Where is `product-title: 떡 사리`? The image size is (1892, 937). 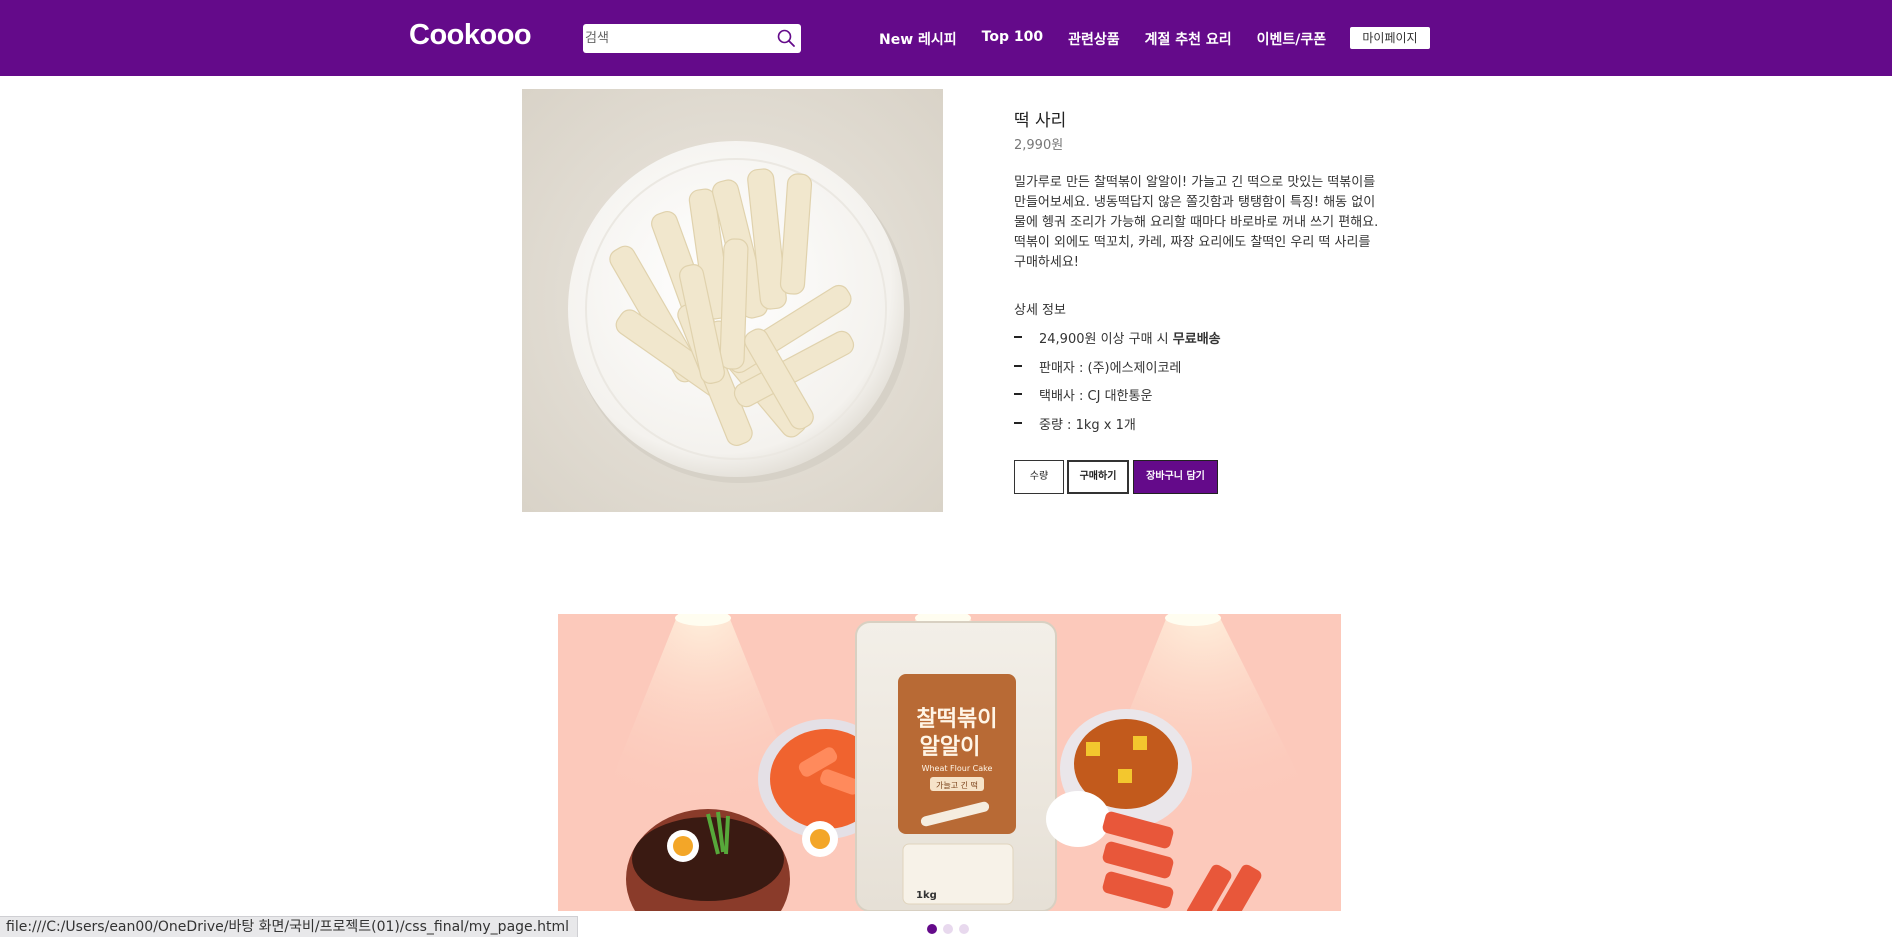
product-title: 떡 사리 is located at coordinates (1040, 121).